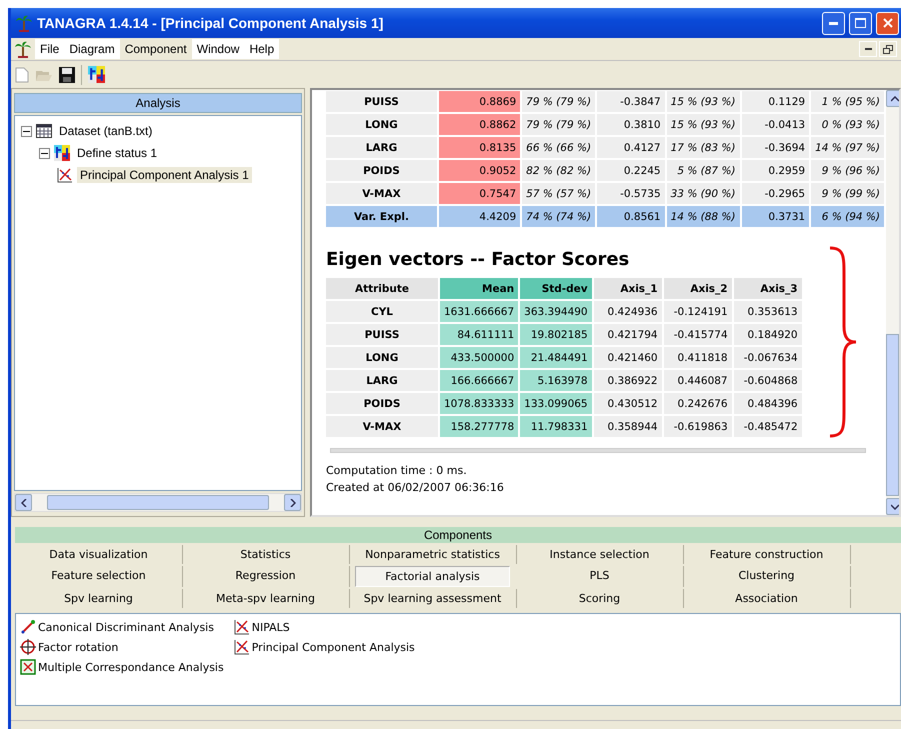  I want to click on table-cell: Var. Expl., so click(381, 216).